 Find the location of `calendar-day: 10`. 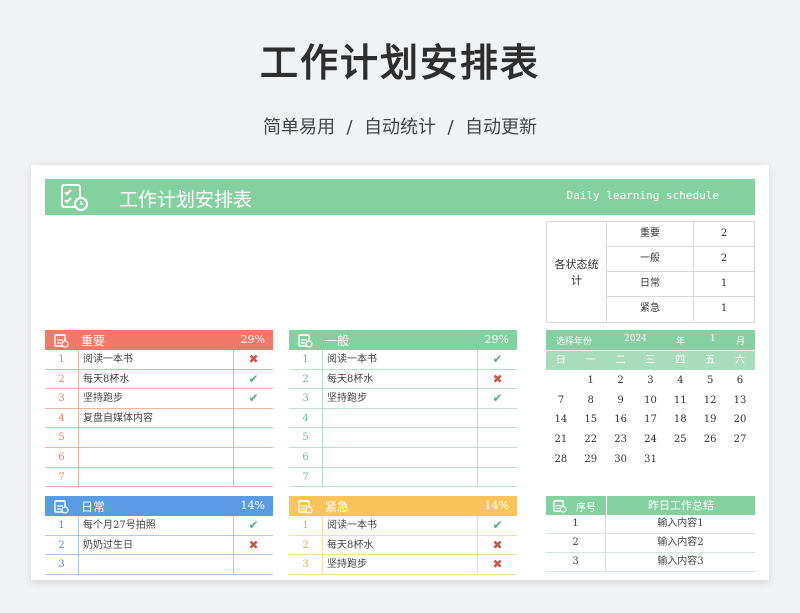

calendar-day: 10 is located at coordinates (651, 401).